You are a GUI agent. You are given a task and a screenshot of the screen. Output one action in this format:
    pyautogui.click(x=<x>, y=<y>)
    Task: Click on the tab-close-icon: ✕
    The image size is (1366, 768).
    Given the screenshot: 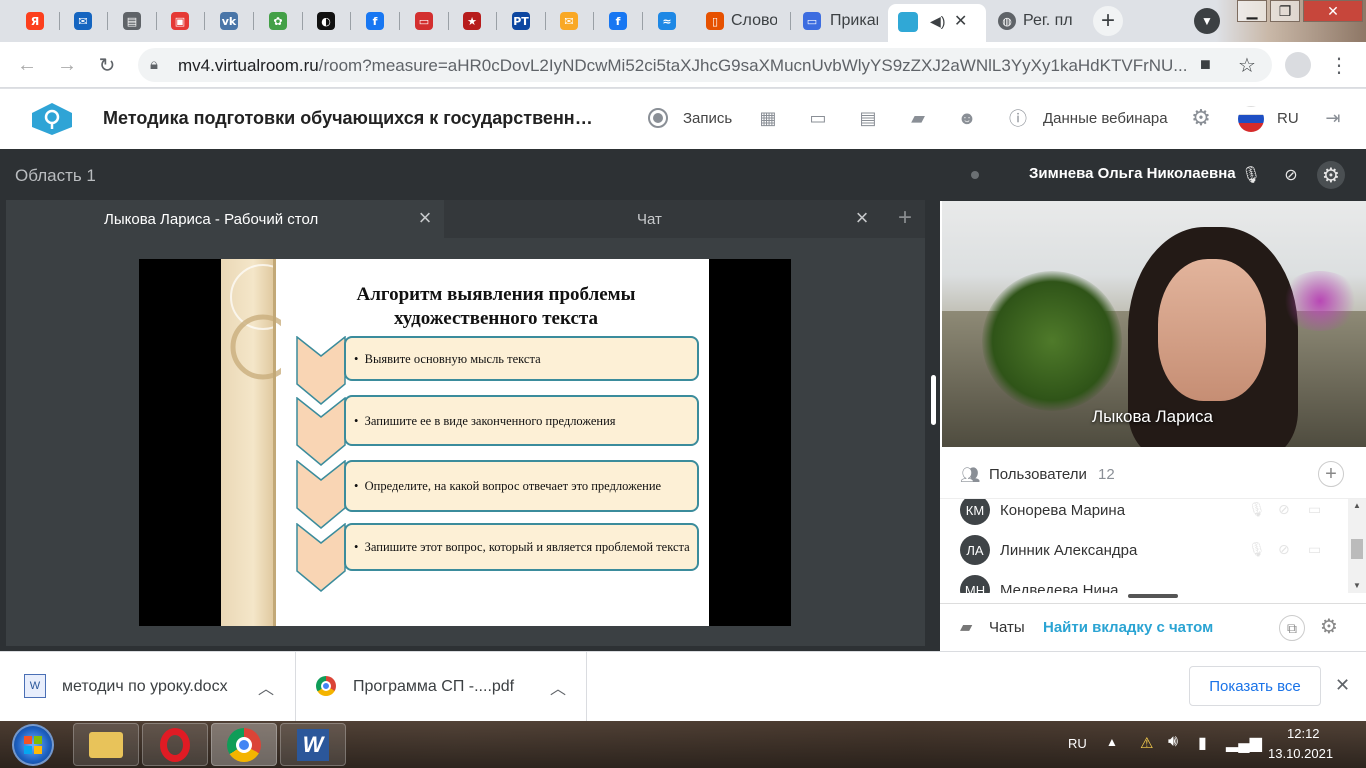 What is the action you would take?
    pyautogui.click(x=960, y=21)
    